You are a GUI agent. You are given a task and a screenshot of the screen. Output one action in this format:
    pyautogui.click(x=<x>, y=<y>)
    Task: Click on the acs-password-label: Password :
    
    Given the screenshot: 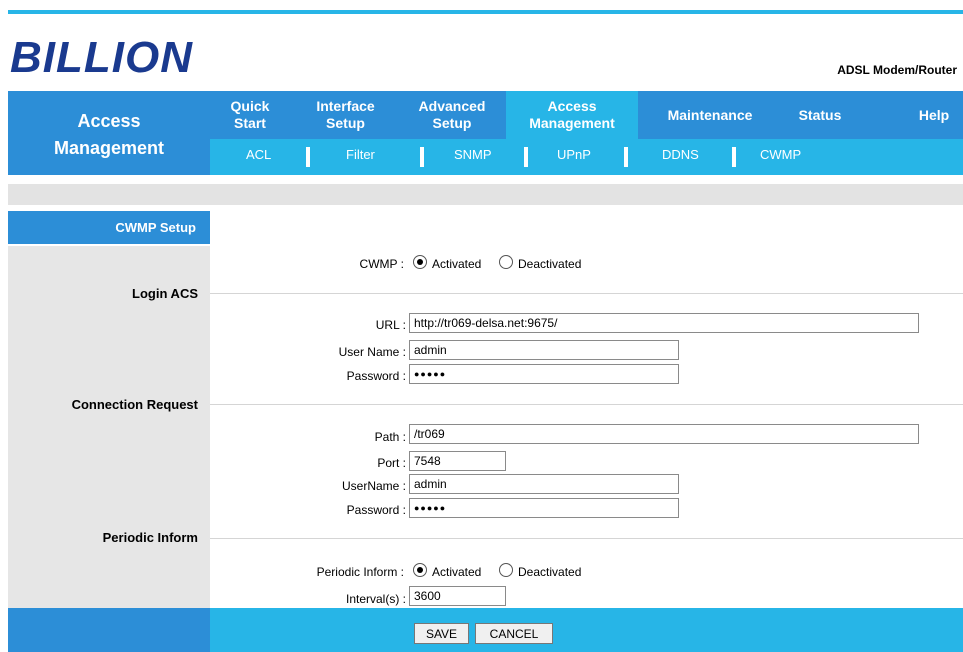 What is the action you would take?
    pyautogui.click(x=376, y=376)
    